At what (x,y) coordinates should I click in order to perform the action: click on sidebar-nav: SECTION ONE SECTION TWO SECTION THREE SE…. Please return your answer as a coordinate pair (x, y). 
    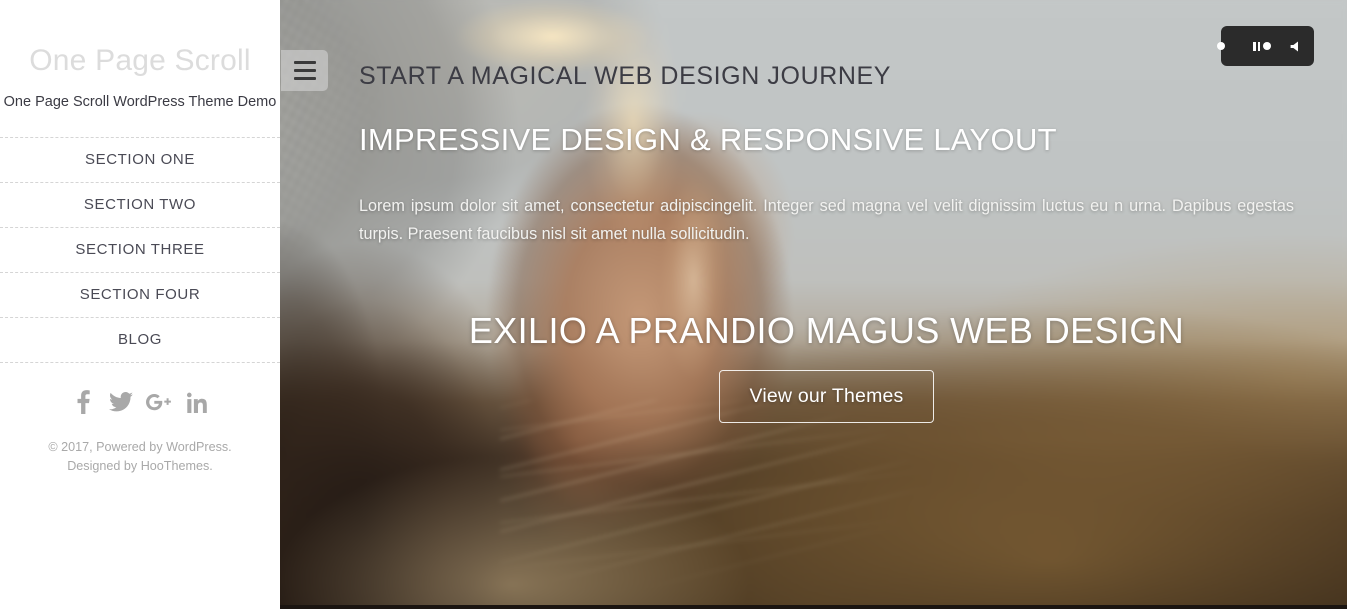
    Looking at the image, I should click on (140, 250).